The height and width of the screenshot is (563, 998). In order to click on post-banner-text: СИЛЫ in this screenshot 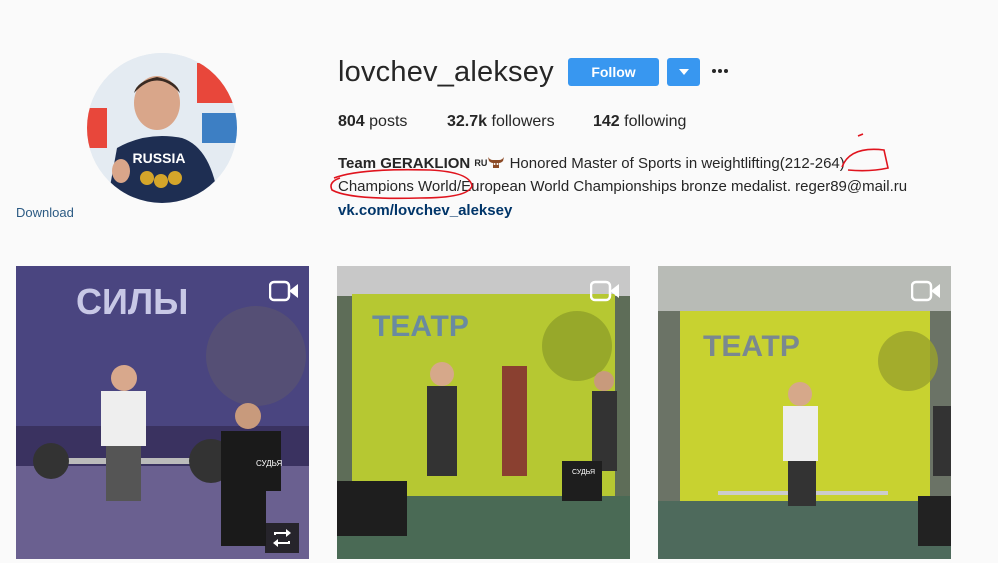, I will do `click(132, 301)`.